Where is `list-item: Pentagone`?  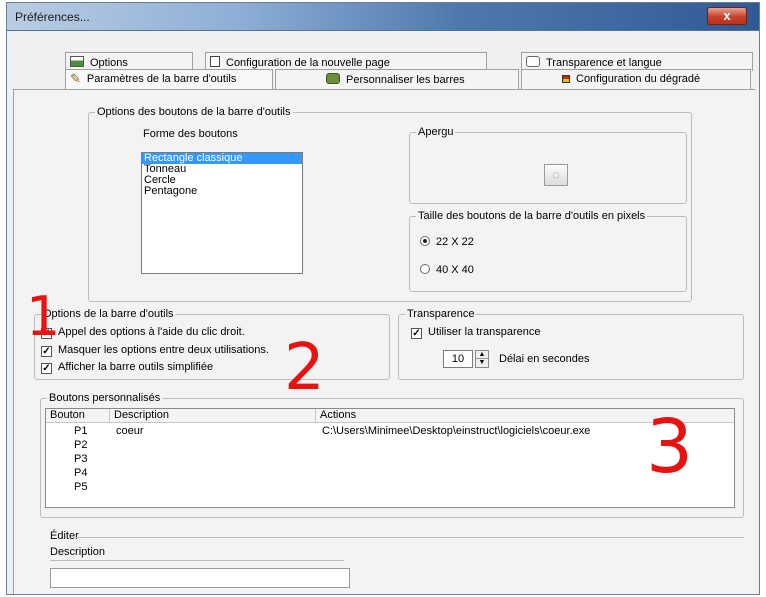
list-item: Pentagone is located at coordinates (222, 191).